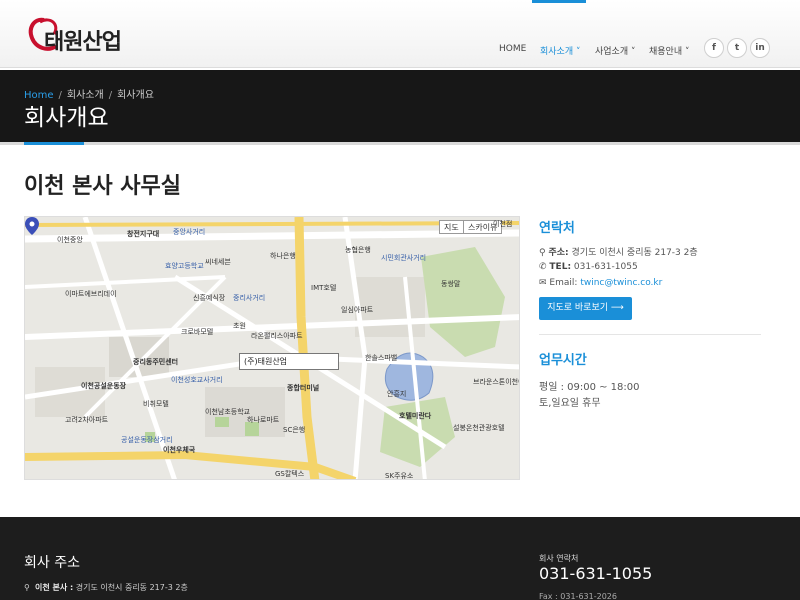  I want to click on nav-recruit: 채용안내 ˅, so click(669, 50).